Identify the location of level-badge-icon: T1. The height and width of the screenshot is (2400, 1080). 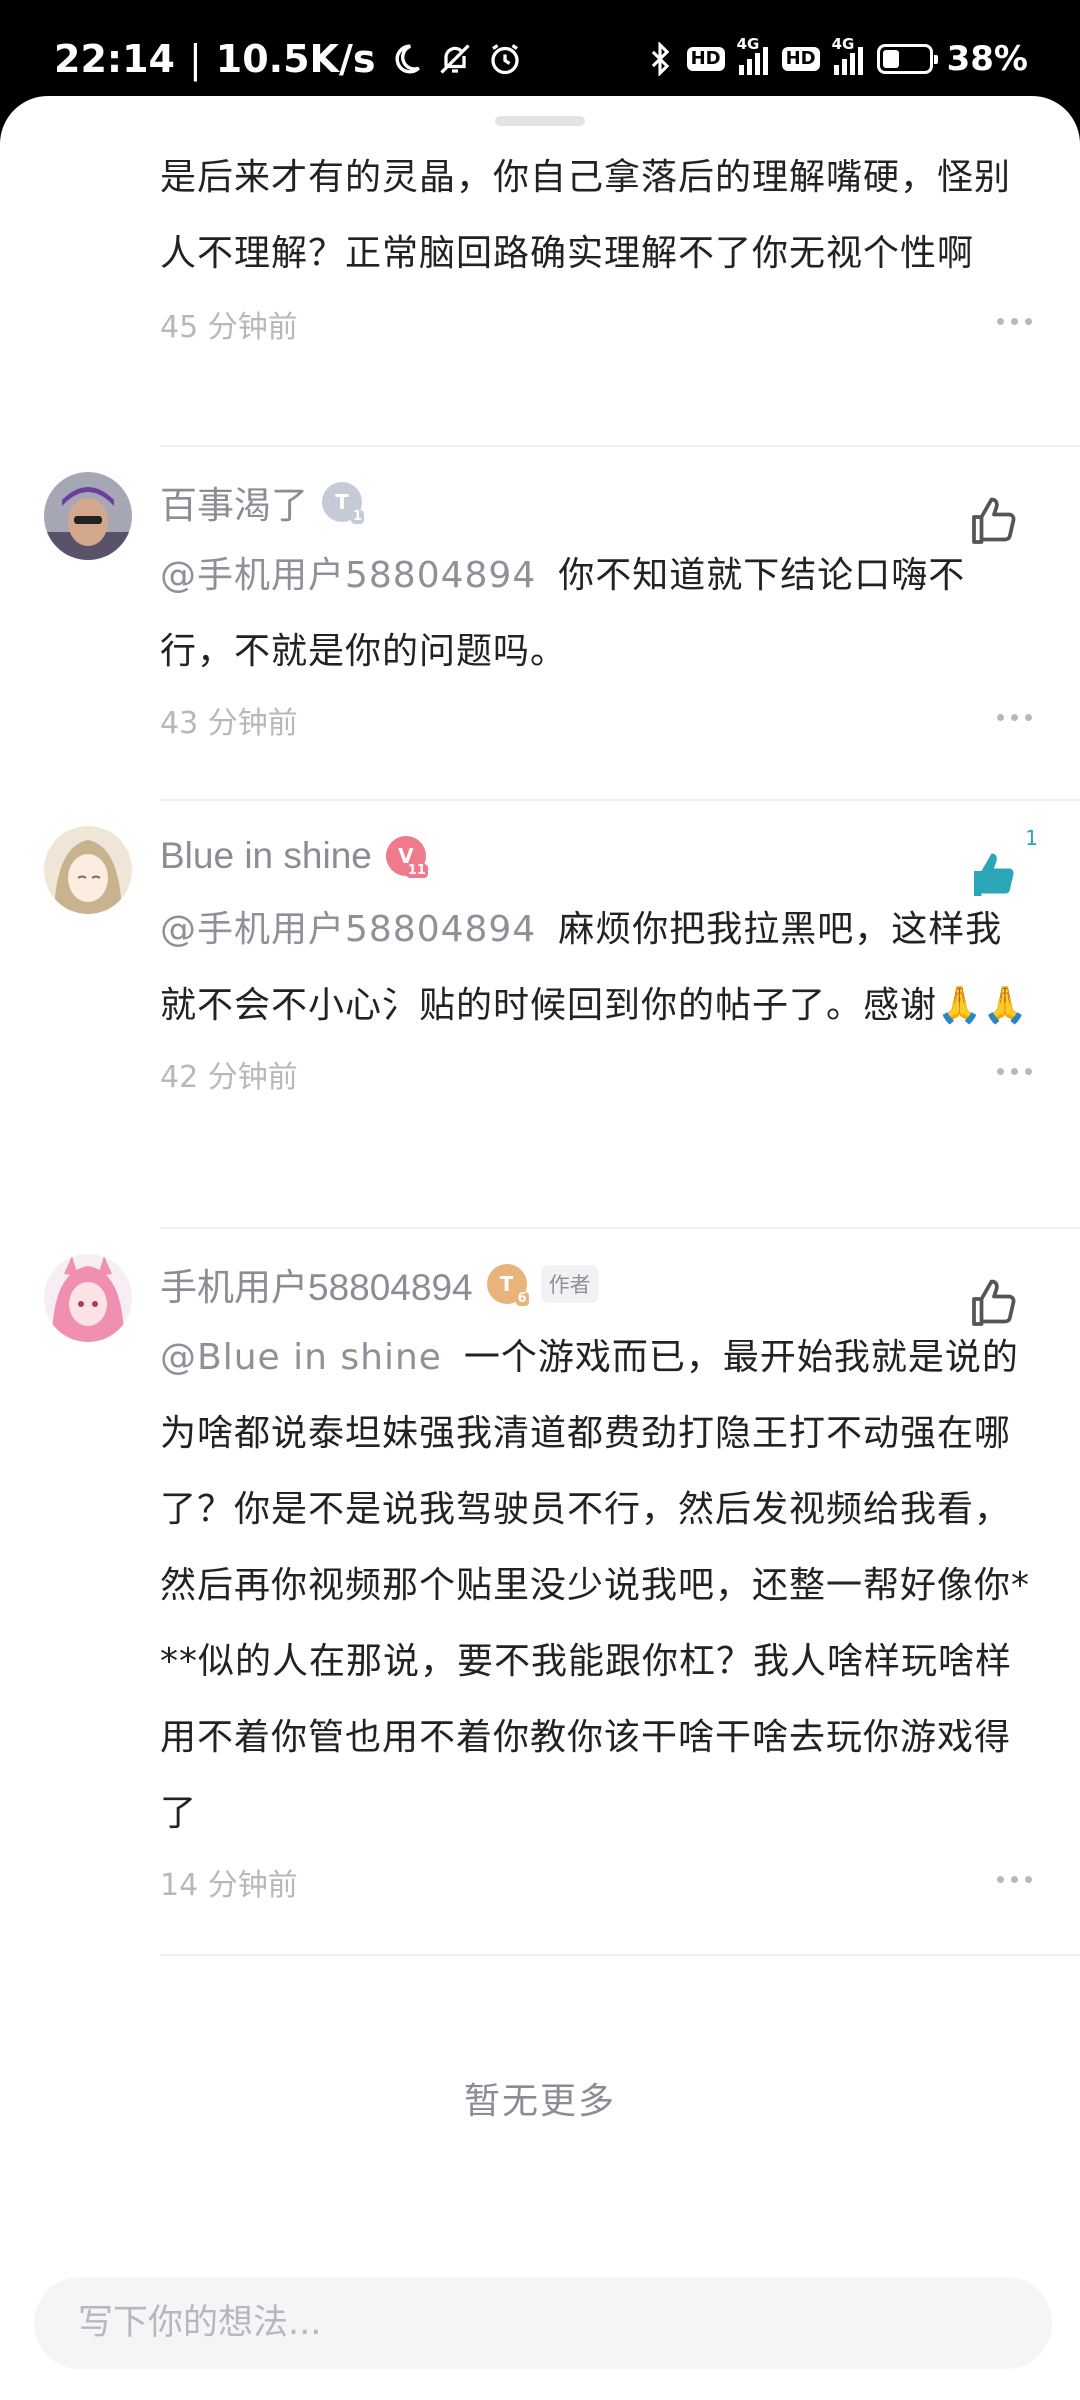
(343, 503).